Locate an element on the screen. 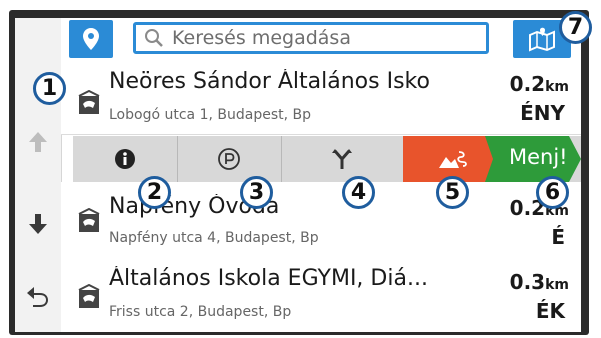  action-bar: Menj! is located at coordinates (327, 159).